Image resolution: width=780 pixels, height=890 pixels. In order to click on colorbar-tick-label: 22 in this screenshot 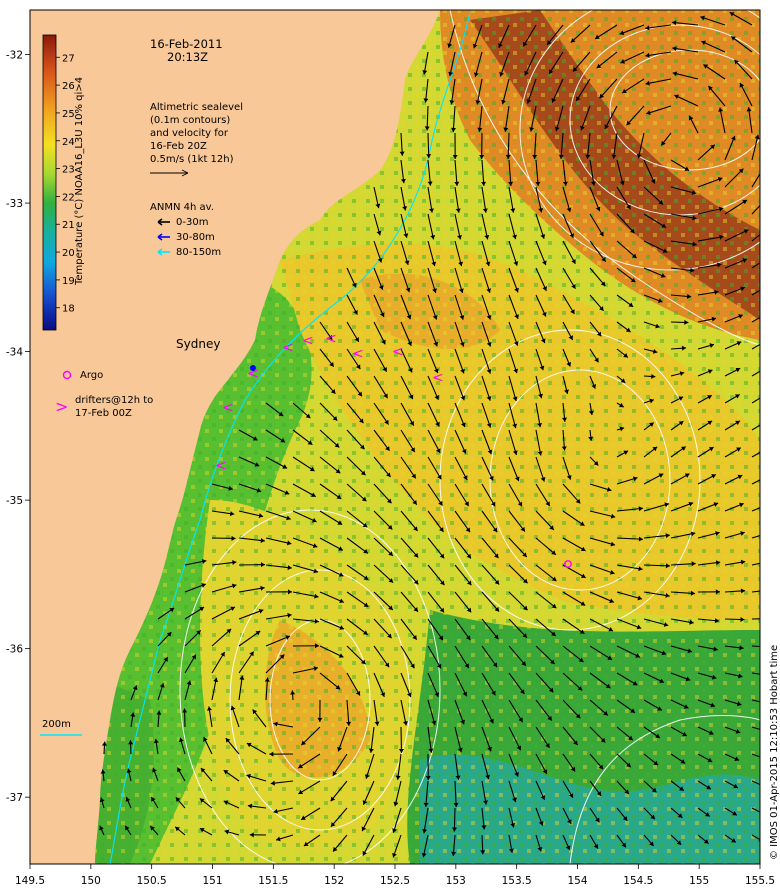, I will do `click(68, 197)`.